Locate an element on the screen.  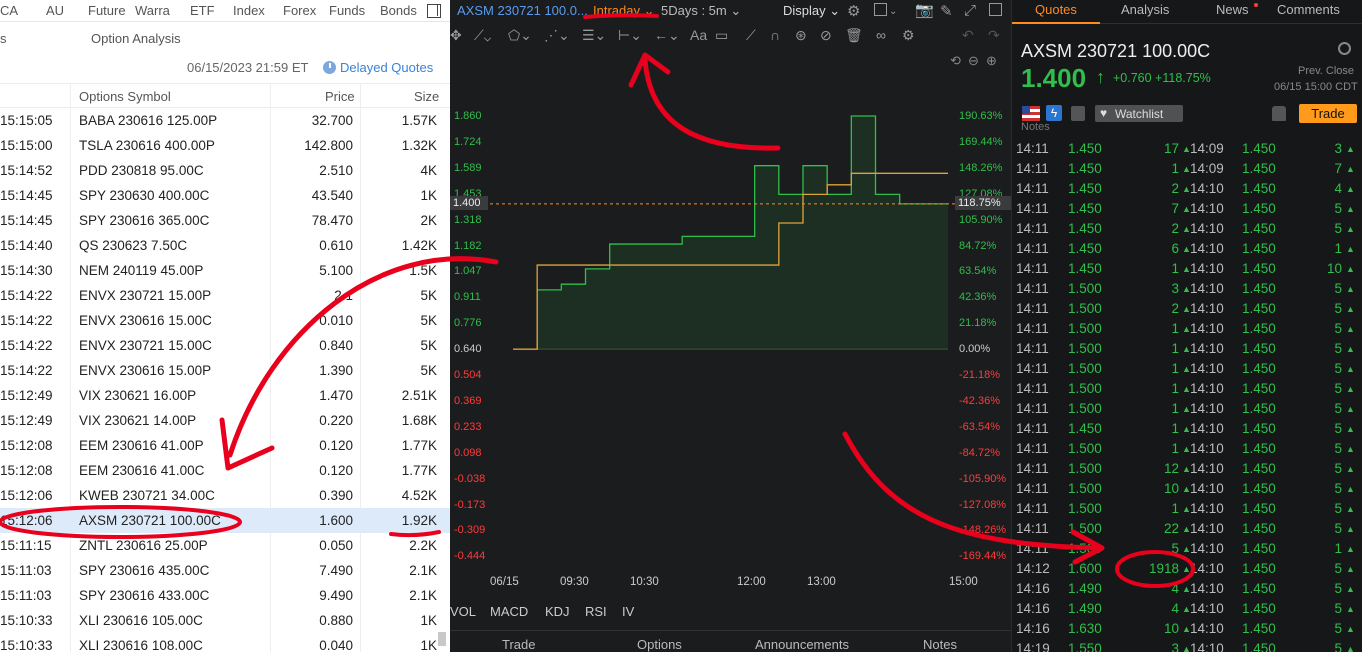
option-symbol: SPY 230630 400.00C is located at coordinates (144, 195).